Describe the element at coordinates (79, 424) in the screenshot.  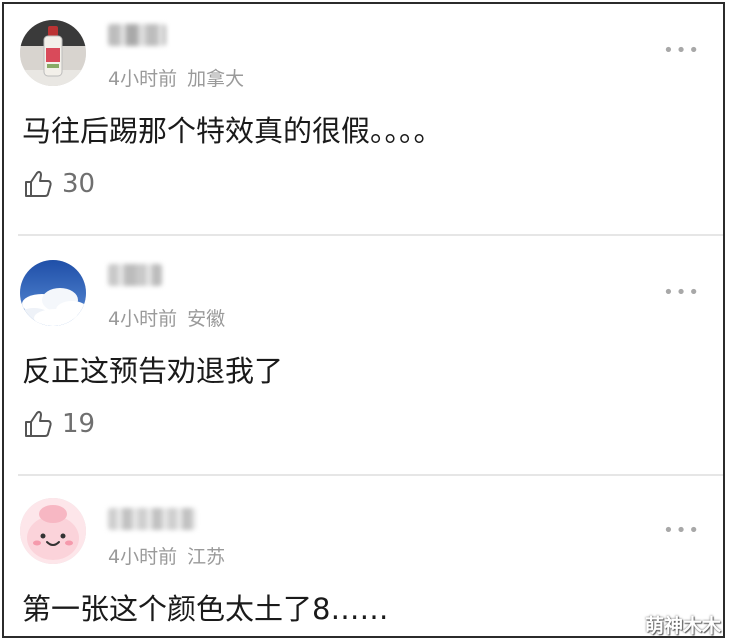
I see `like-count: 19` at that location.